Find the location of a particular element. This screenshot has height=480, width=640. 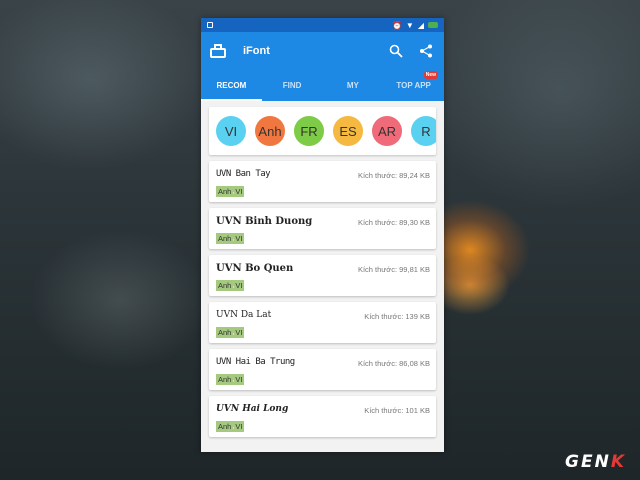

watermark-text: GEN is located at coordinates (588, 462).